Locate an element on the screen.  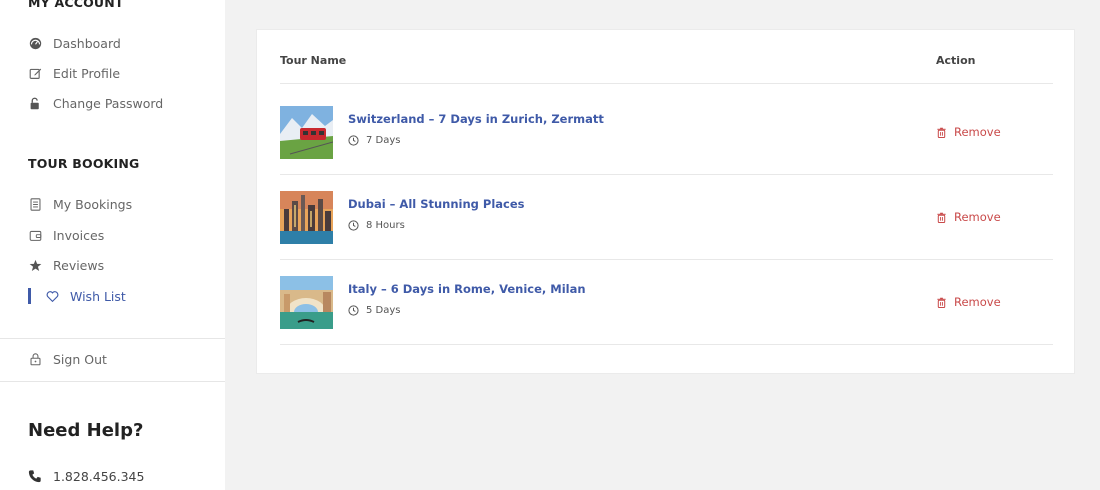
sidebar-item-label: Invoices is located at coordinates (79, 235).